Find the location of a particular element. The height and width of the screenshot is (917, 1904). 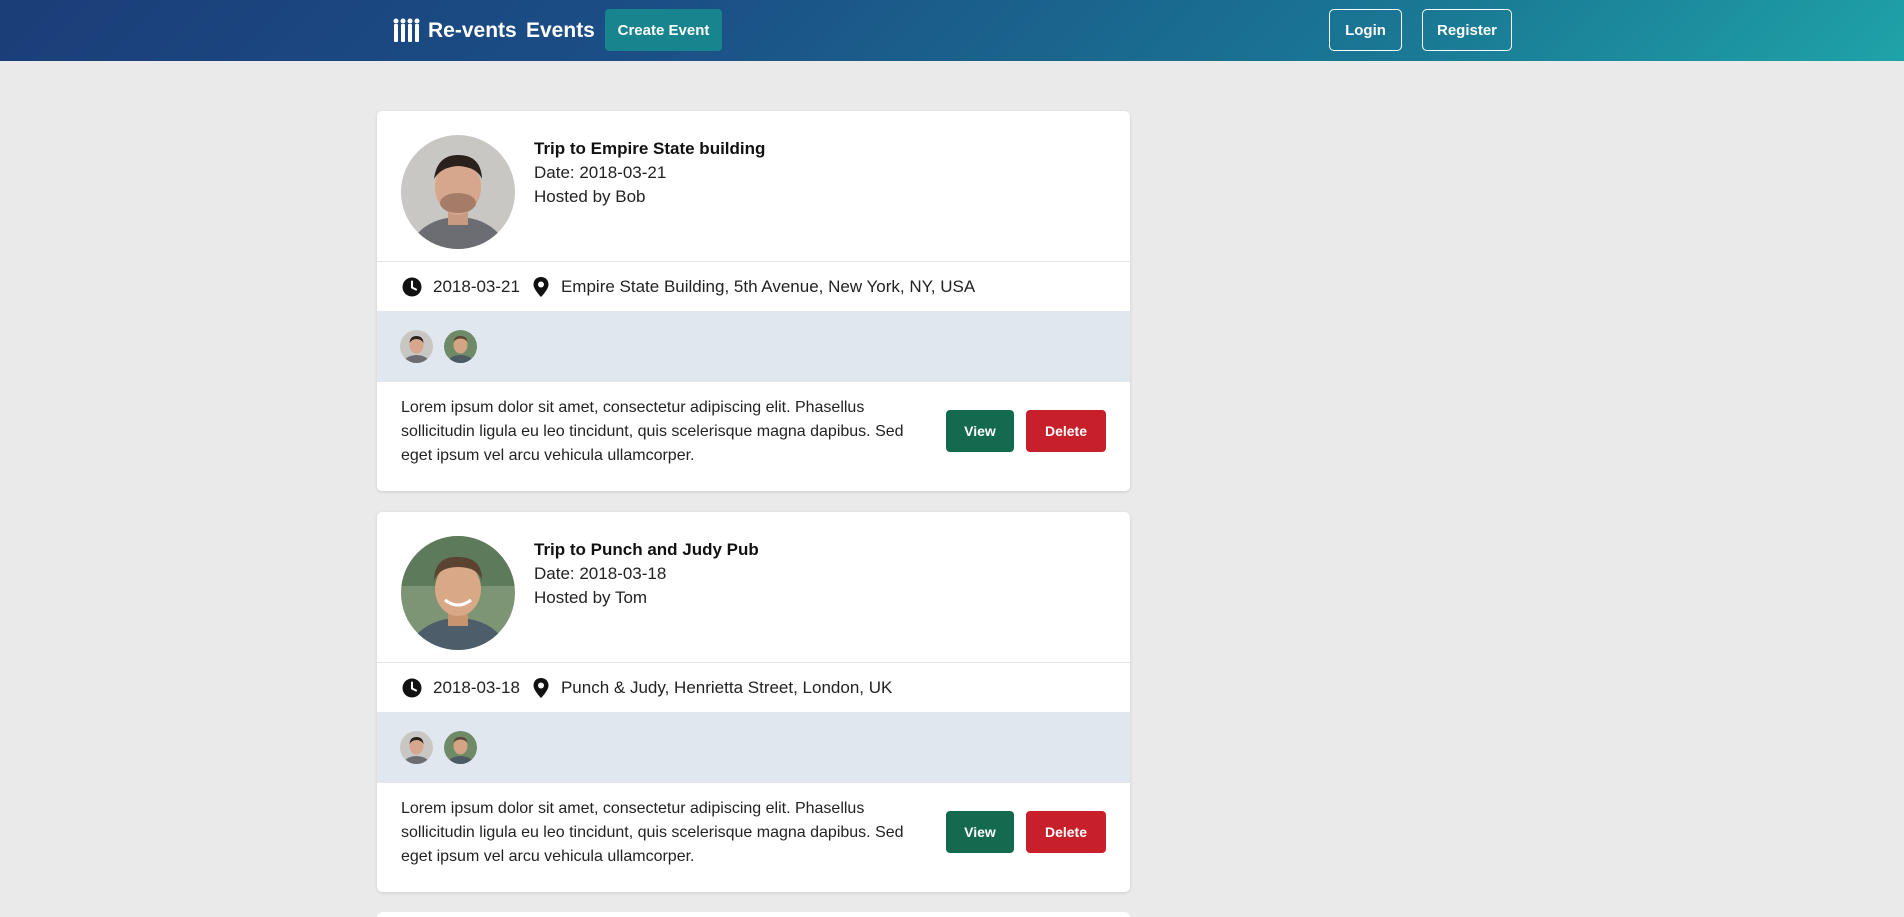

event-card-partial is located at coordinates (753, 914).